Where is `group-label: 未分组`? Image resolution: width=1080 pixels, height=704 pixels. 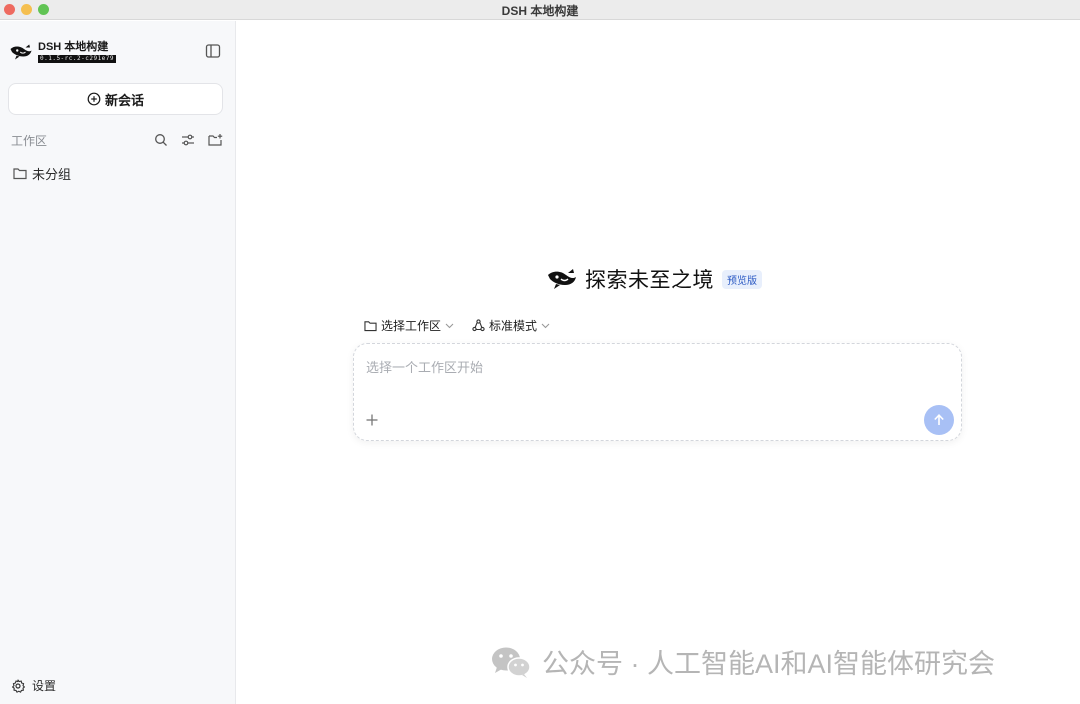
group-label: 未分组 is located at coordinates (52, 174).